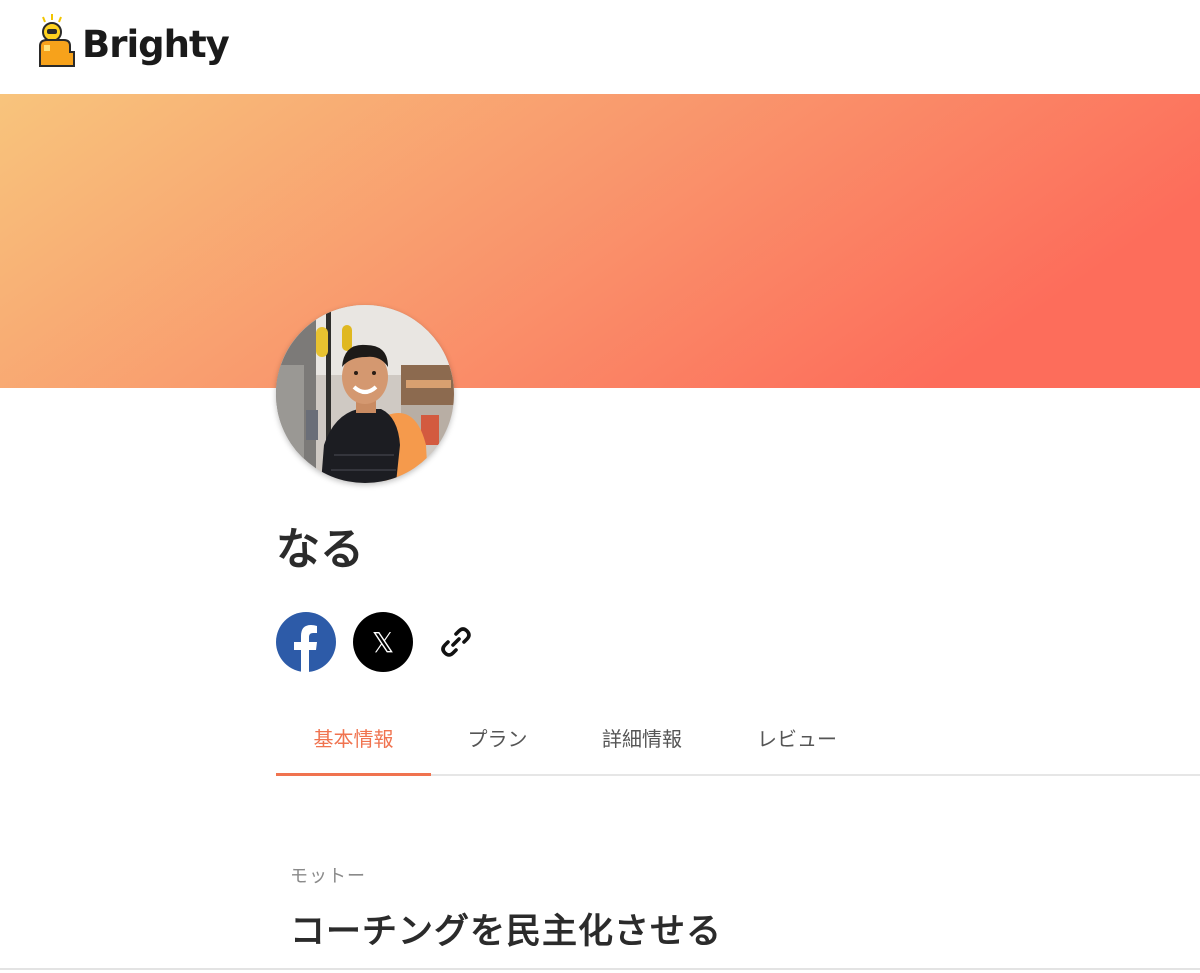 The height and width of the screenshot is (973, 1200). What do you see at coordinates (156, 44) in the screenshot?
I see `logo-wordmark: Brighty` at bounding box center [156, 44].